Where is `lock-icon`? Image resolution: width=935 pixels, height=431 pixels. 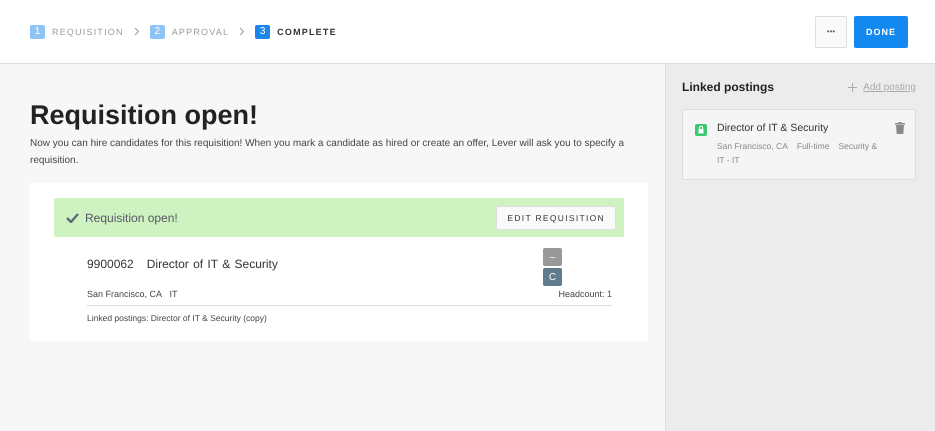 lock-icon is located at coordinates (701, 130).